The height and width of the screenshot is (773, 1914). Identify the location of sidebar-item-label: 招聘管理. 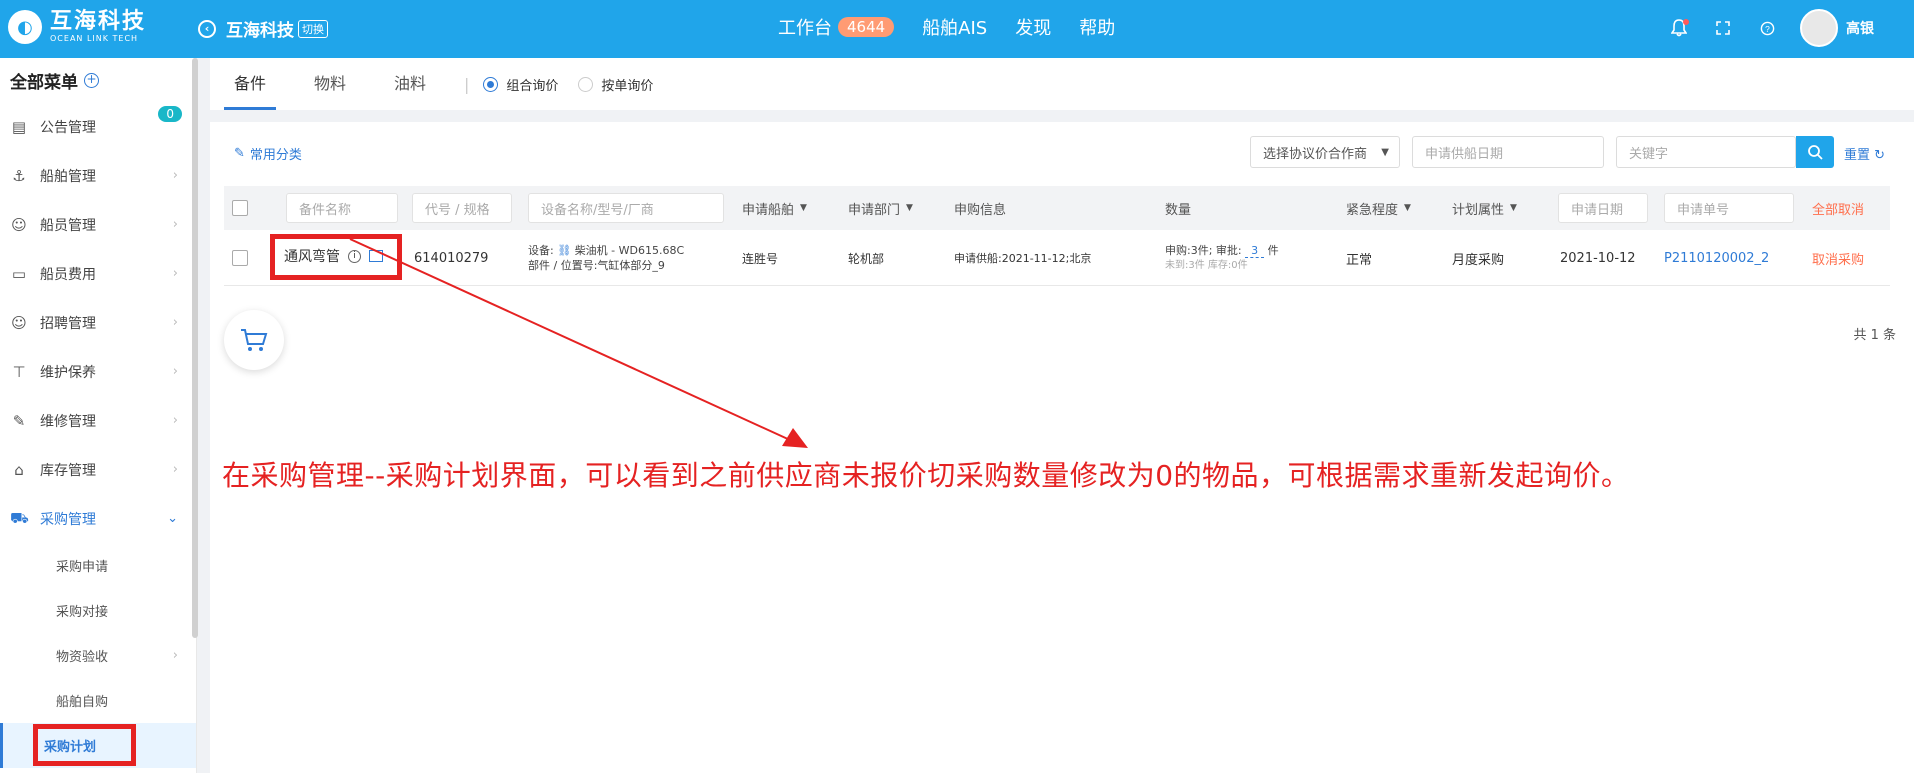
(68, 323).